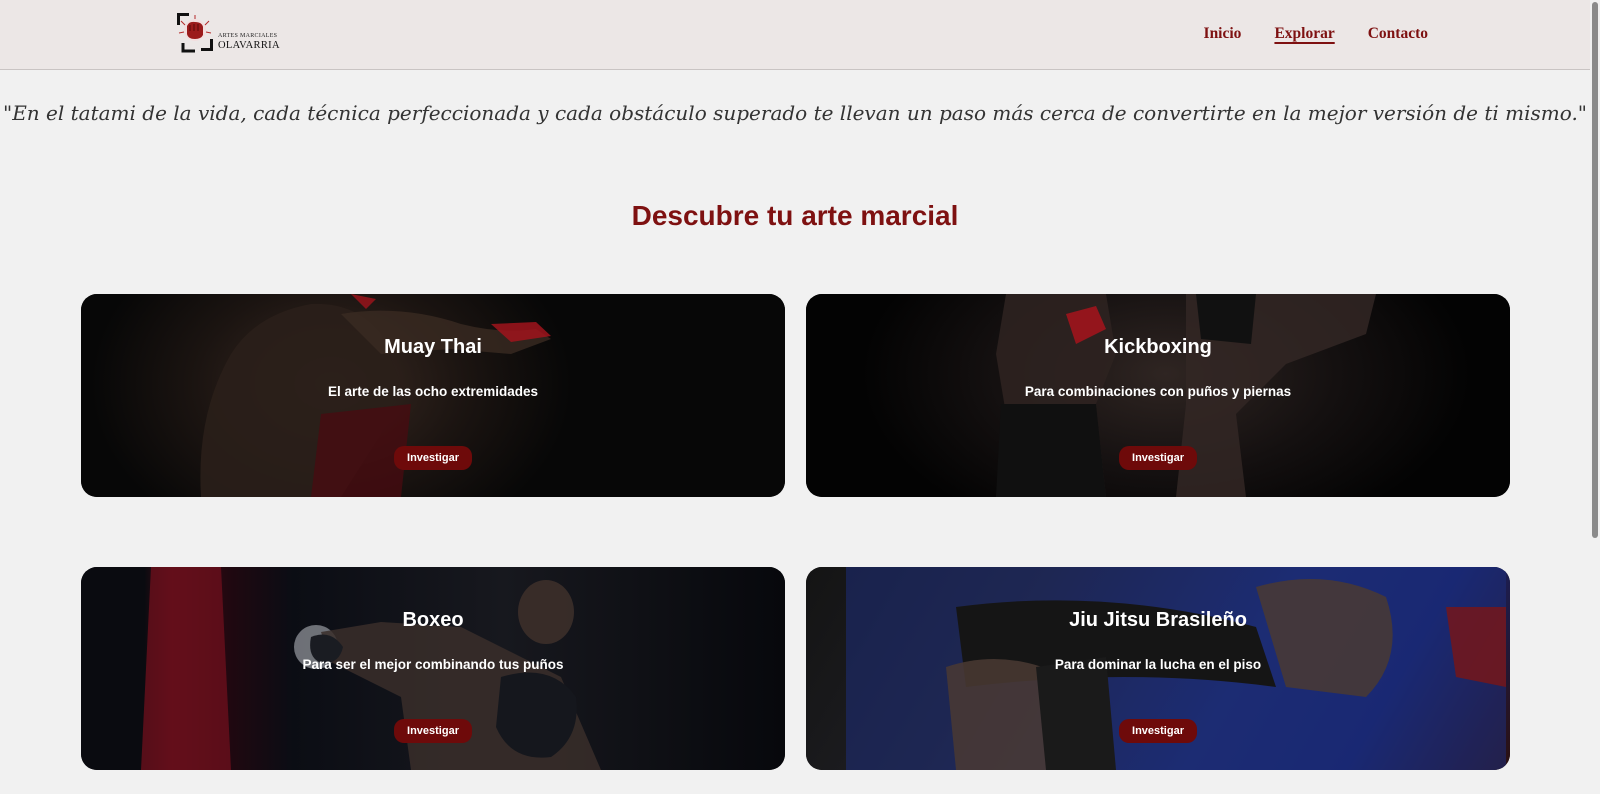  I want to click on card-title: Jiu Jitsu Brasileño, so click(1158, 620).